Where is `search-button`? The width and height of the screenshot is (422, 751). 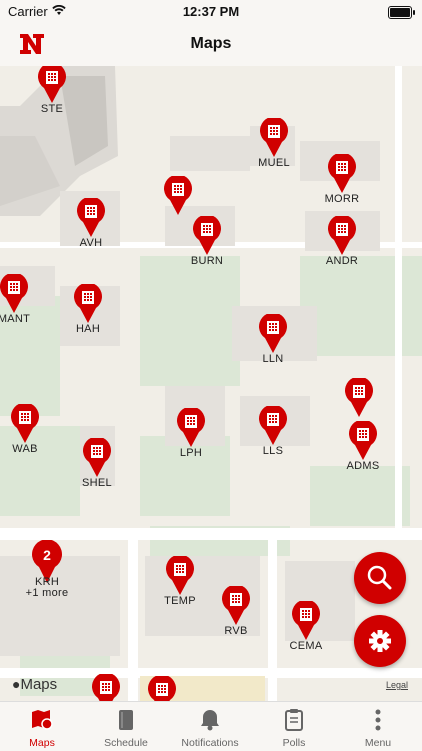
search-button is located at coordinates (380, 578).